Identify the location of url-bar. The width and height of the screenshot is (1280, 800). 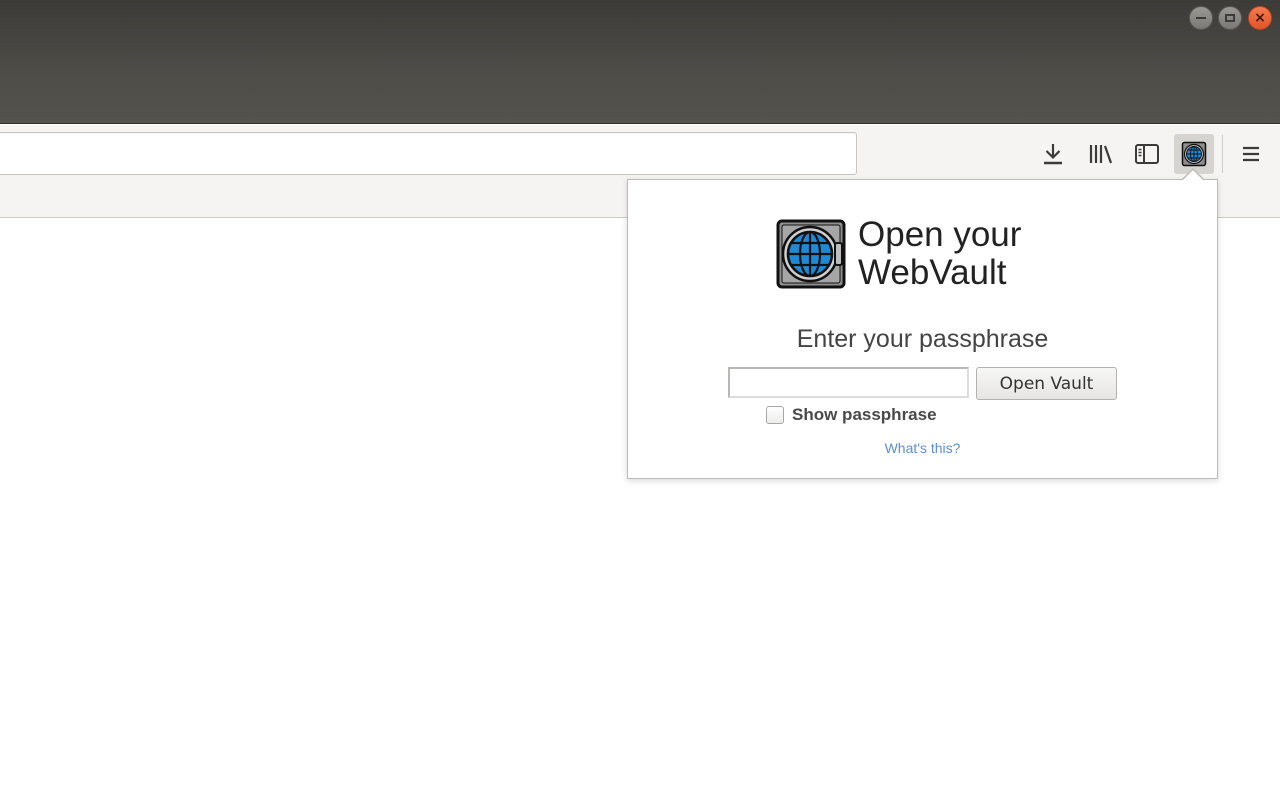
(428, 153).